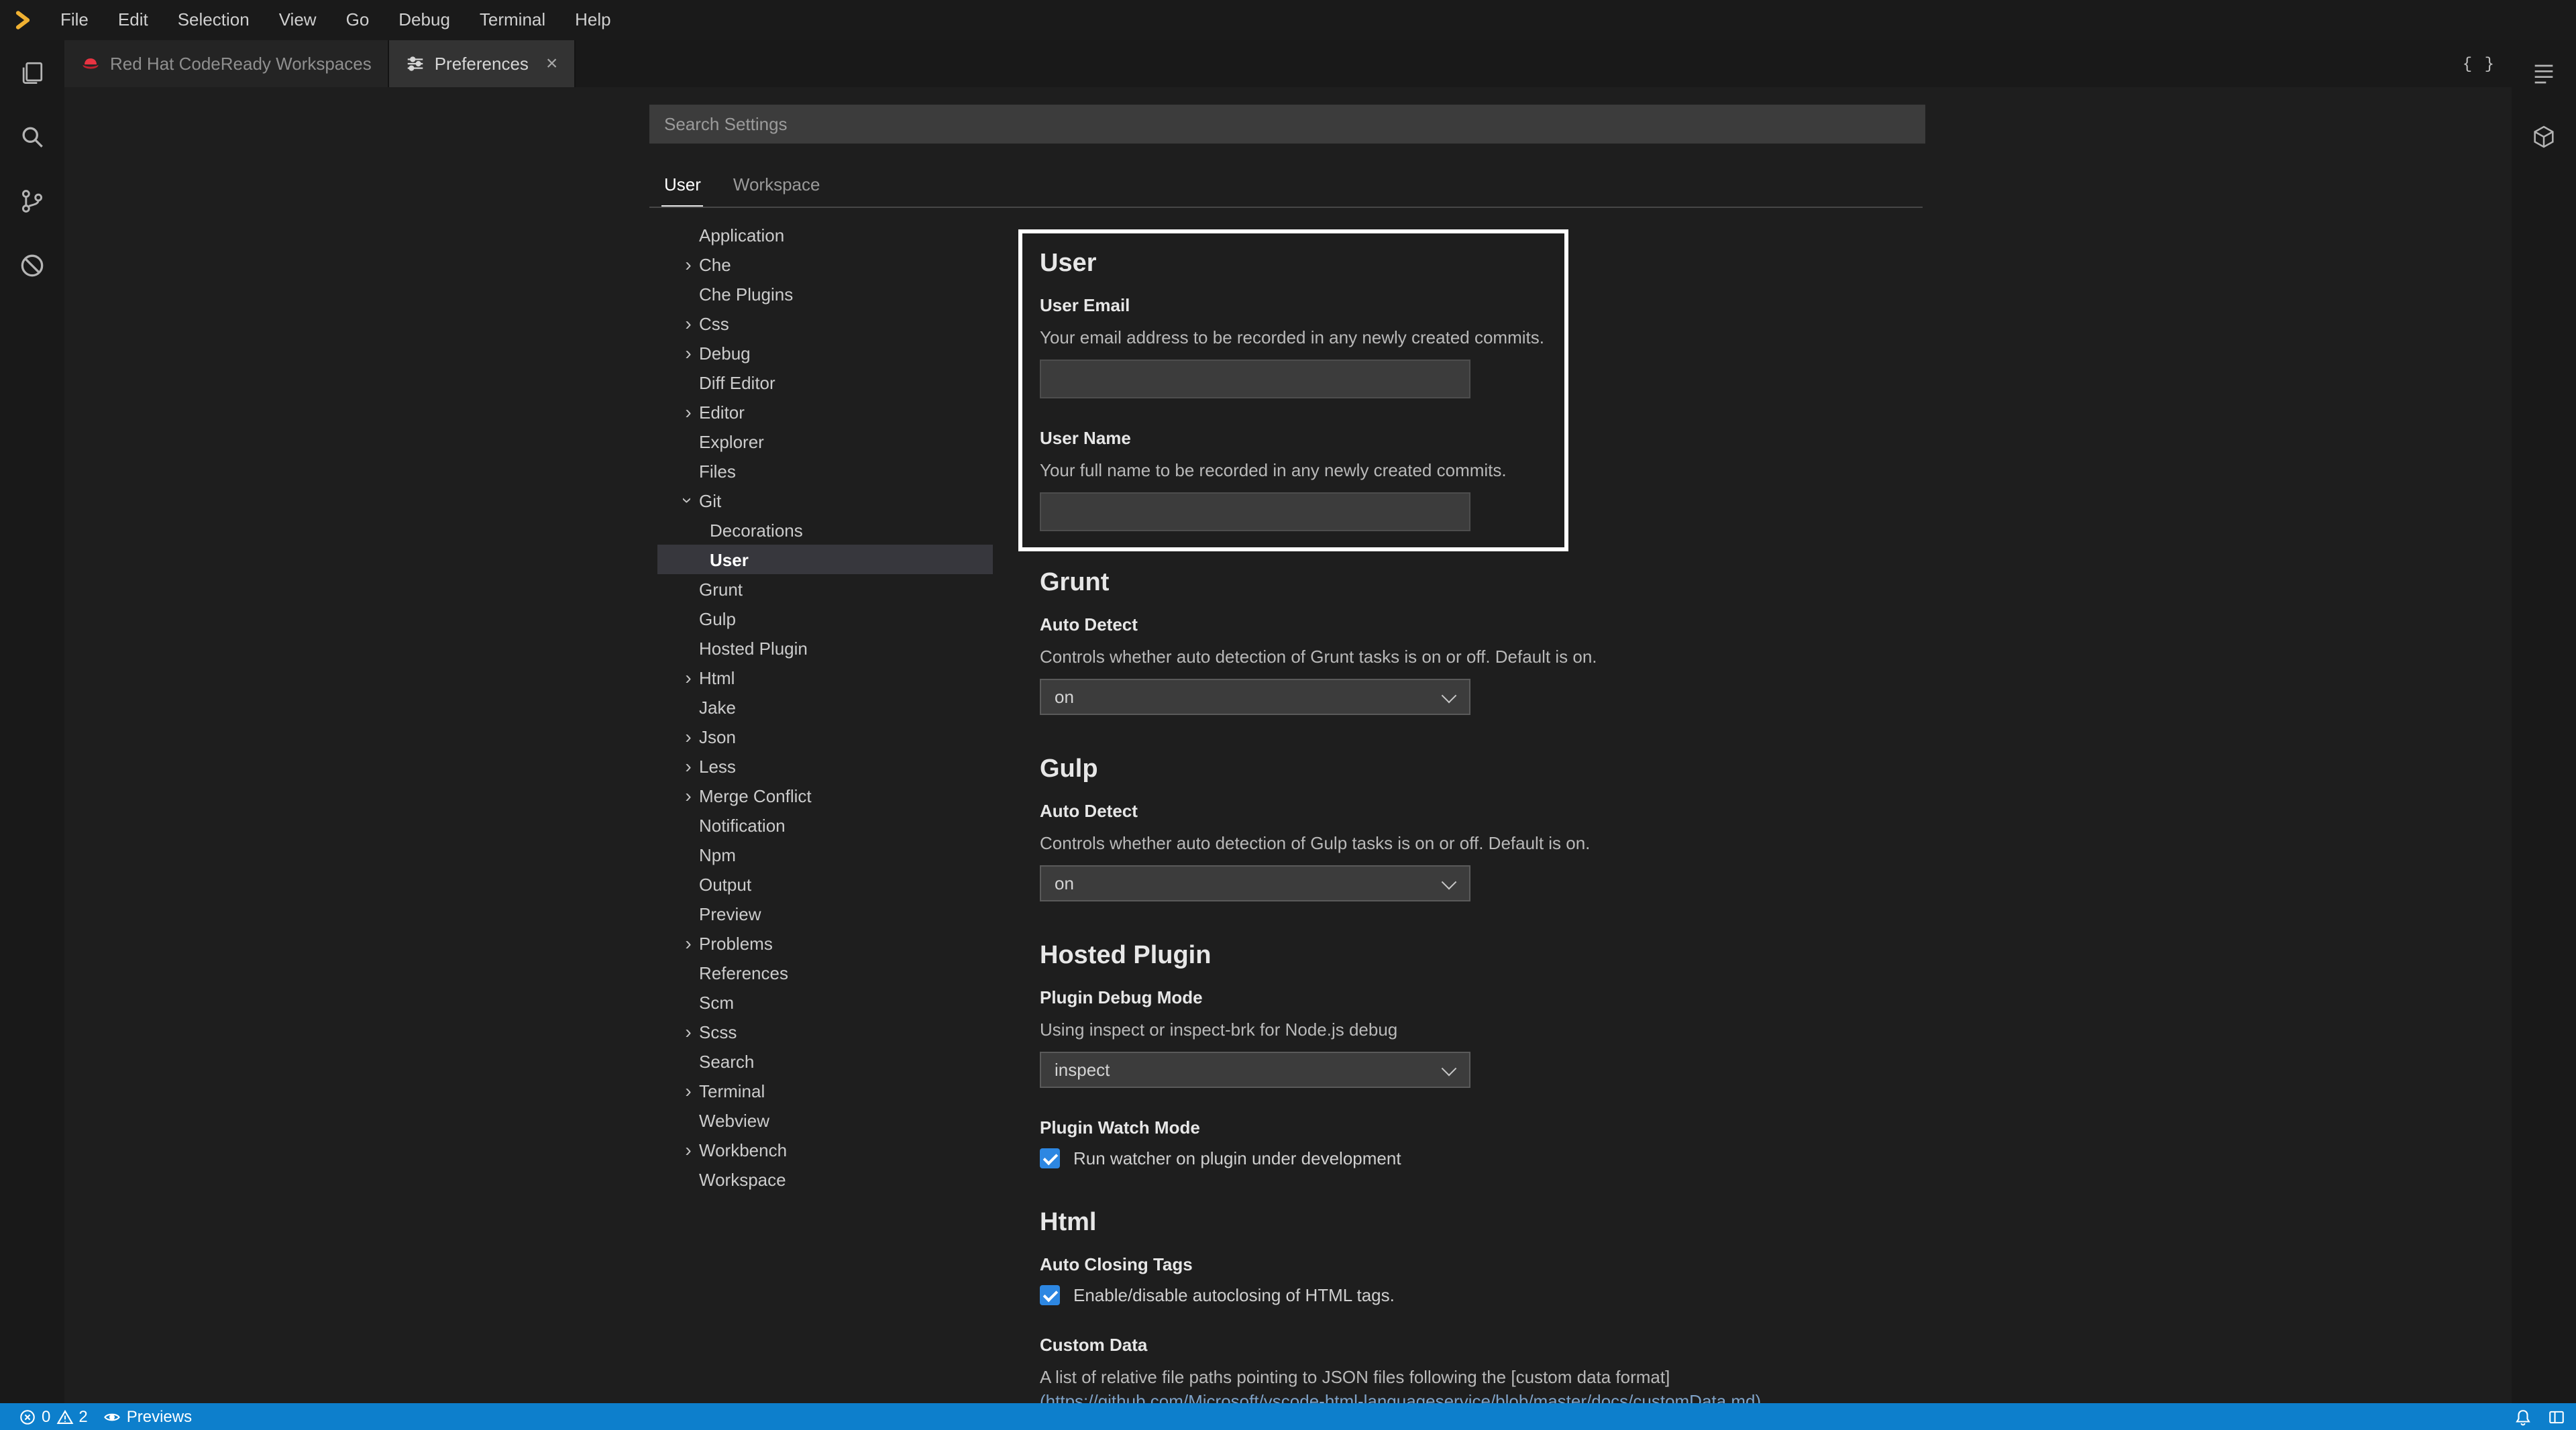 This screenshot has width=2576, height=1430. I want to click on list-icon, so click(2544, 72).